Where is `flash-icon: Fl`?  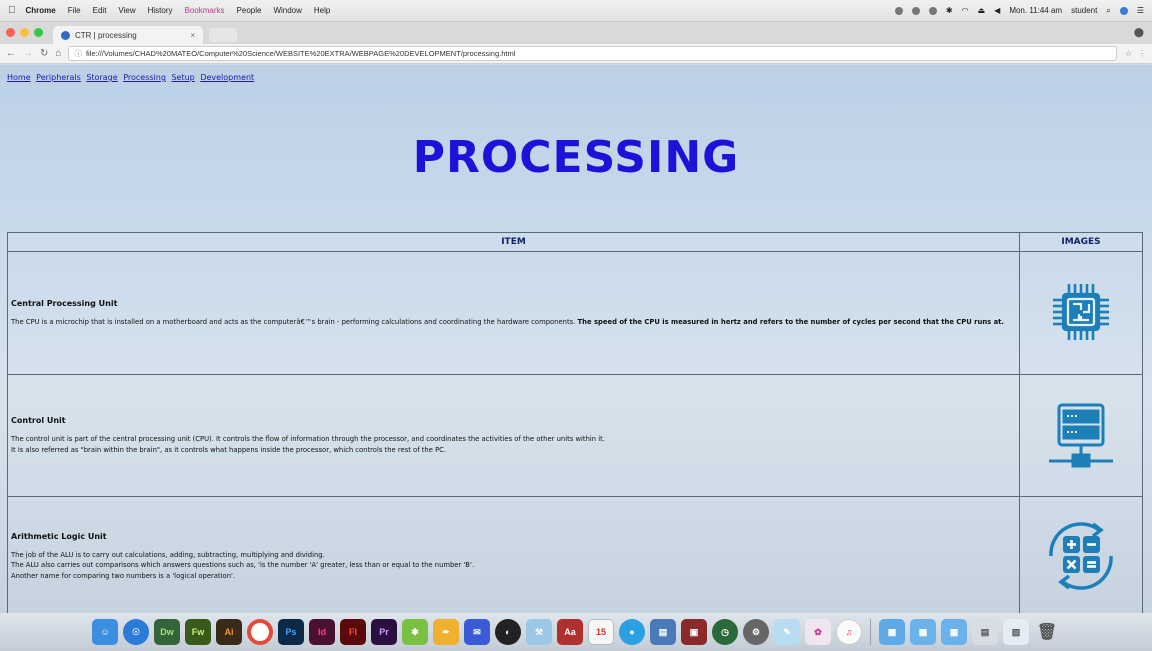 flash-icon: Fl is located at coordinates (353, 632).